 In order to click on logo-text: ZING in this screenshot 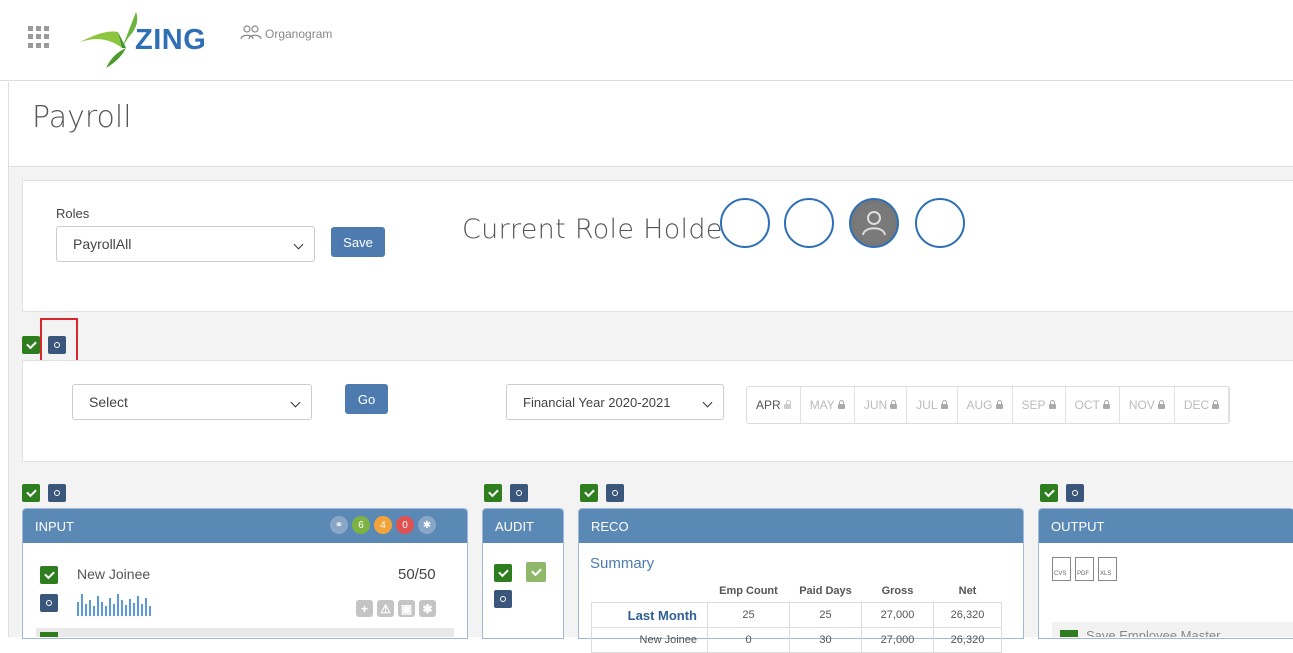, I will do `click(171, 40)`.